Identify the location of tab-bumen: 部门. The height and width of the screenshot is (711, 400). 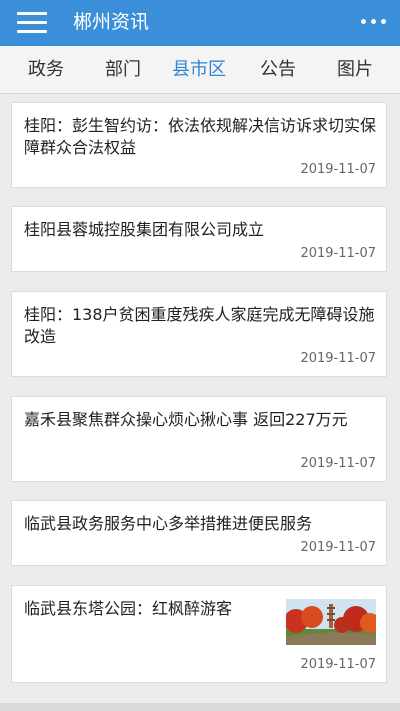
(123, 69).